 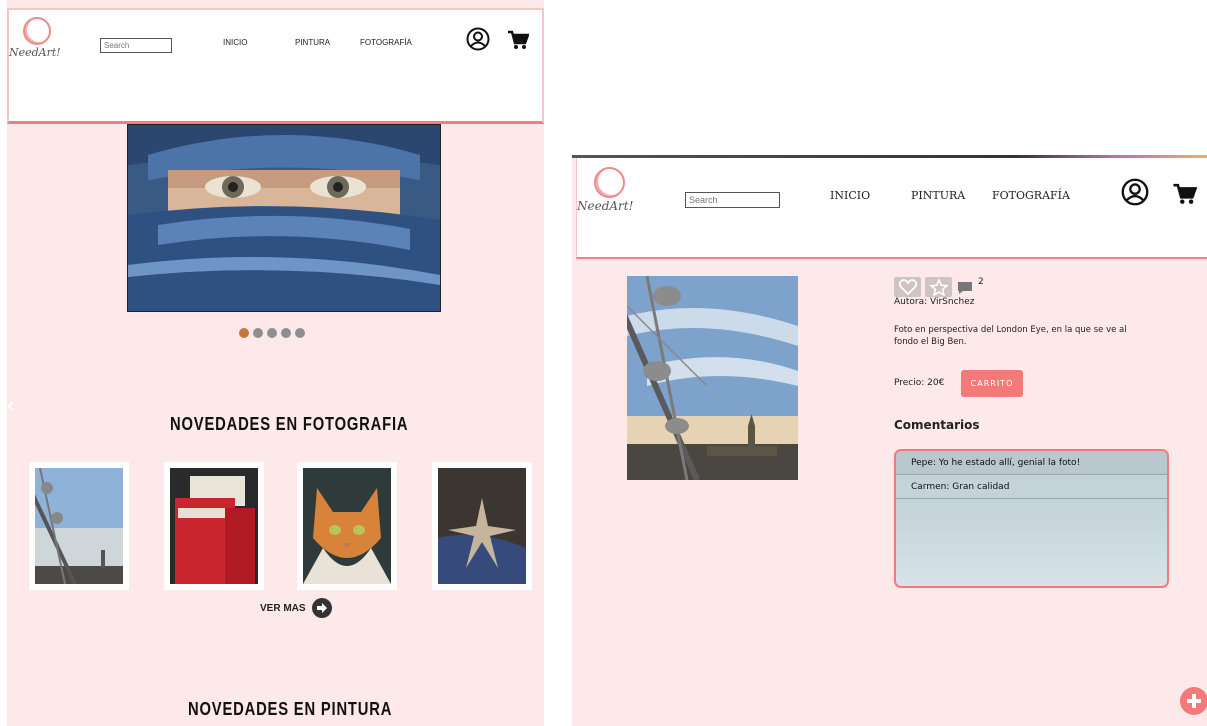 I want to click on author-label: Autora: VirSnchez, so click(x=934, y=302).